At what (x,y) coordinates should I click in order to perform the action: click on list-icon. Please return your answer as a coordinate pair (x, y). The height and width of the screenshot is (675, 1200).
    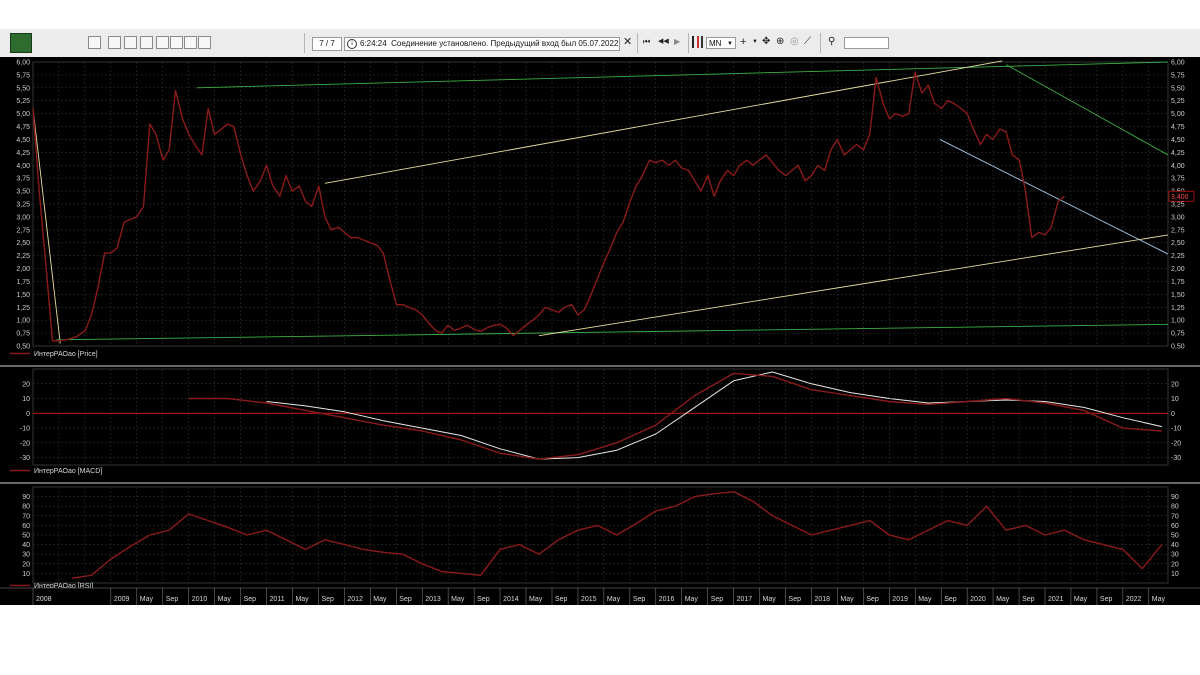
    Looking at the image, I should click on (162, 42).